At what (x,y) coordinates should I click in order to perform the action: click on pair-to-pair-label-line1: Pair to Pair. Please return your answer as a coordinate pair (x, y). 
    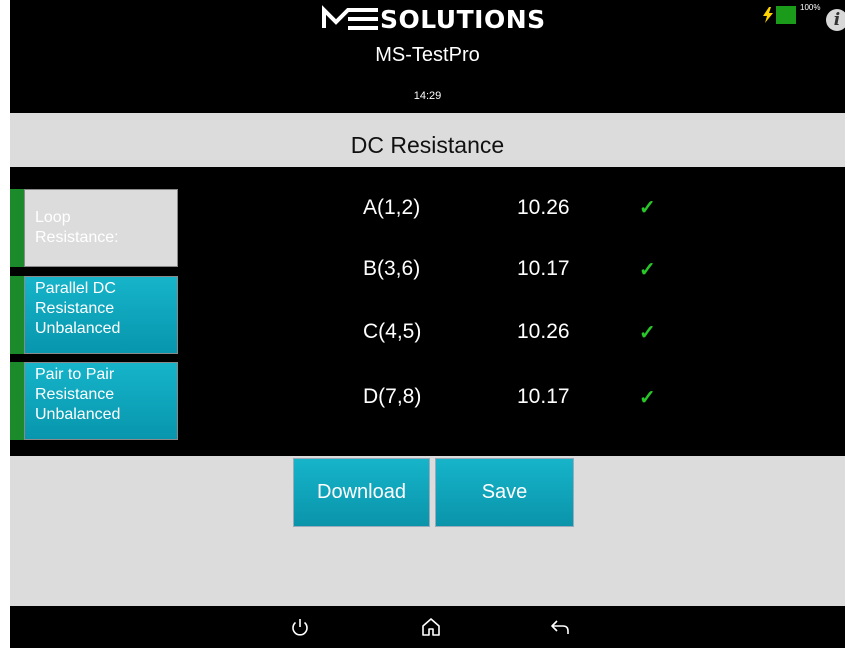
    Looking at the image, I should click on (75, 374).